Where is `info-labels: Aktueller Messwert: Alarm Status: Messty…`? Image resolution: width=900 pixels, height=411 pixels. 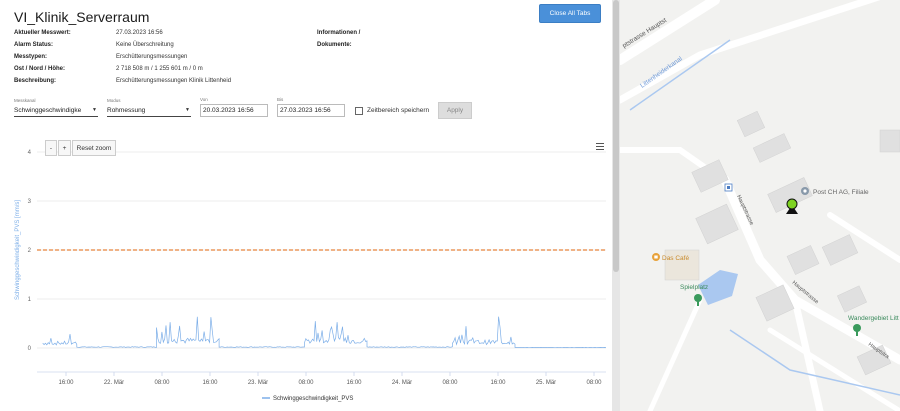 info-labels: Aktueller Messwert: Alarm Status: Messty… is located at coordinates (42, 57).